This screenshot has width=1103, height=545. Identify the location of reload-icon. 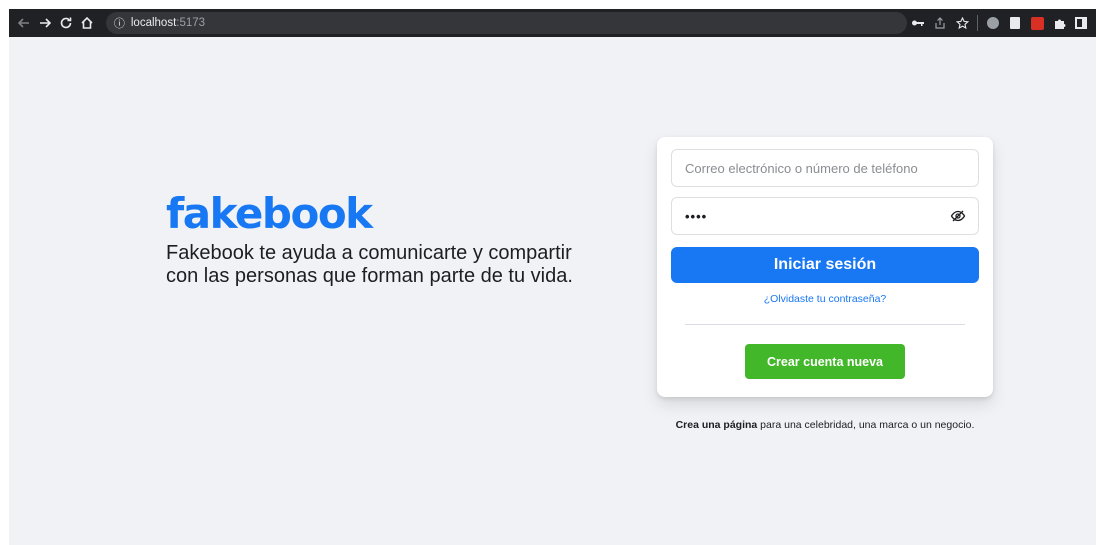
(66, 23).